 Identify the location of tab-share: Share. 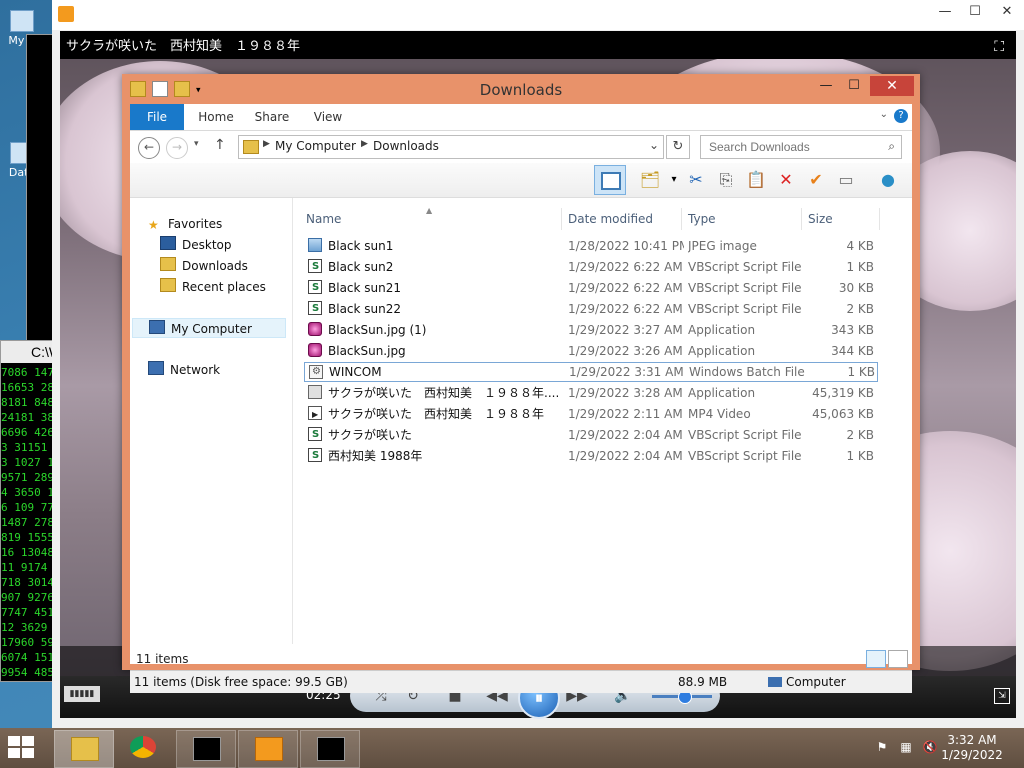
(272, 117).